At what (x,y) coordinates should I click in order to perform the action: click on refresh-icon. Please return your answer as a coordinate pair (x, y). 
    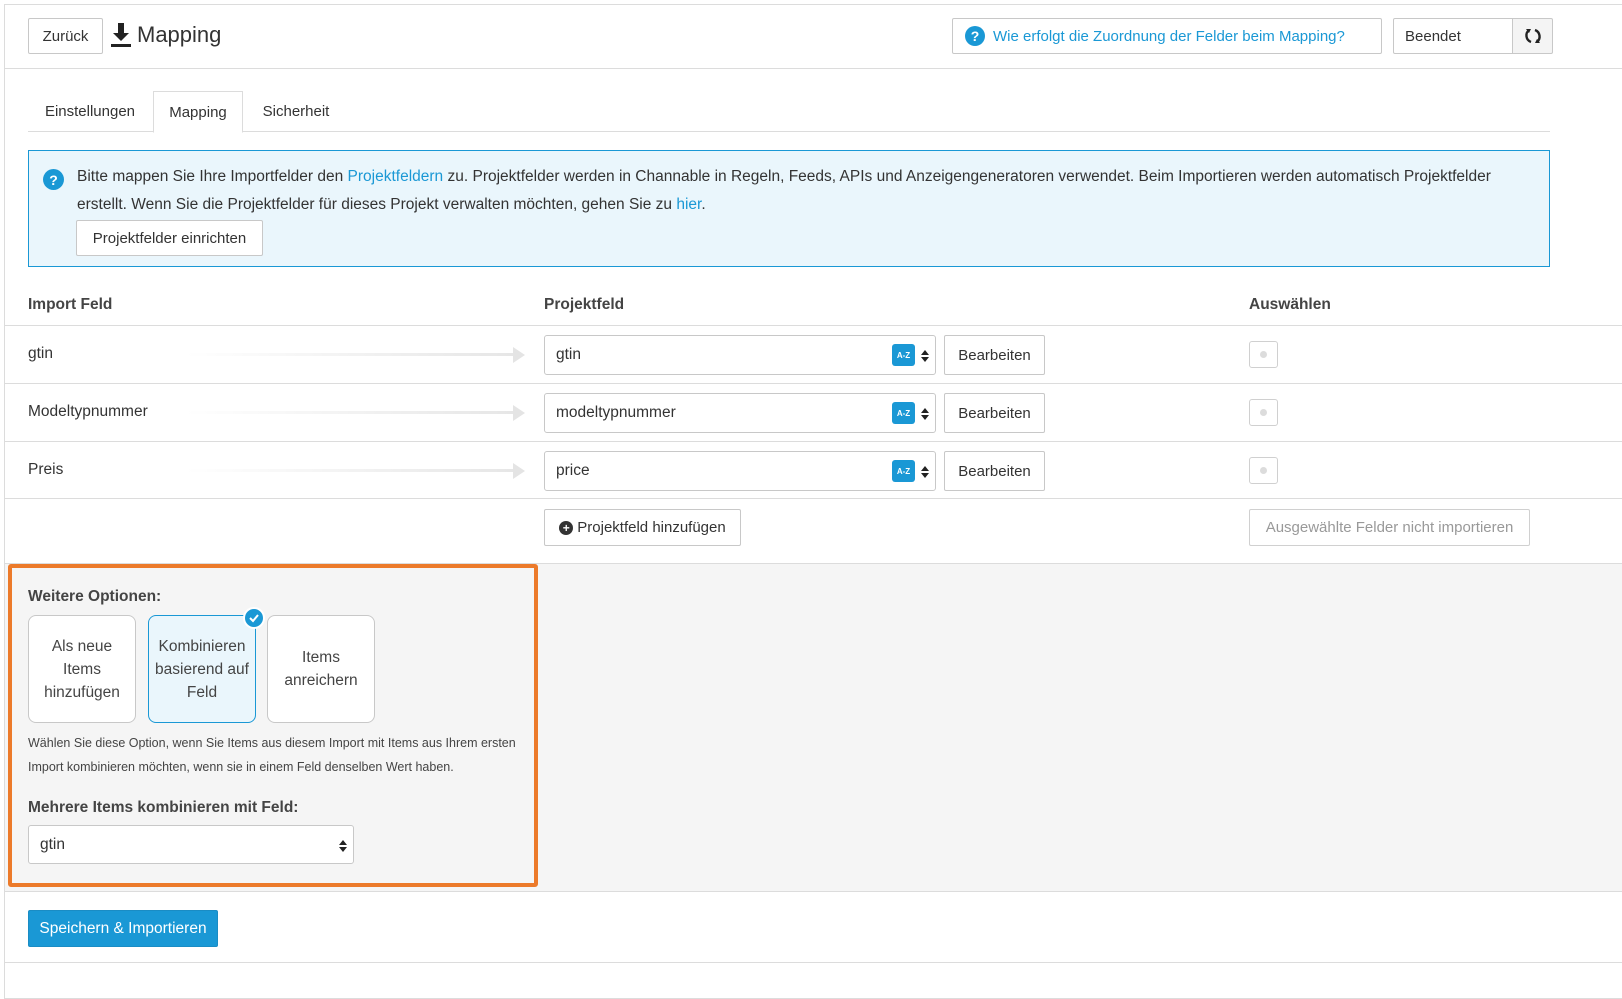
    Looking at the image, I should click on (1532, 36).